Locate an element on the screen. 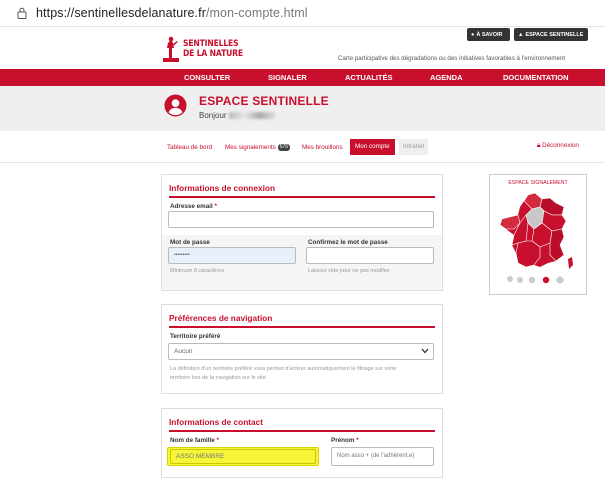 The width and height of the screenshot is (605, 478). email-field is located at coordinates (301, 219).